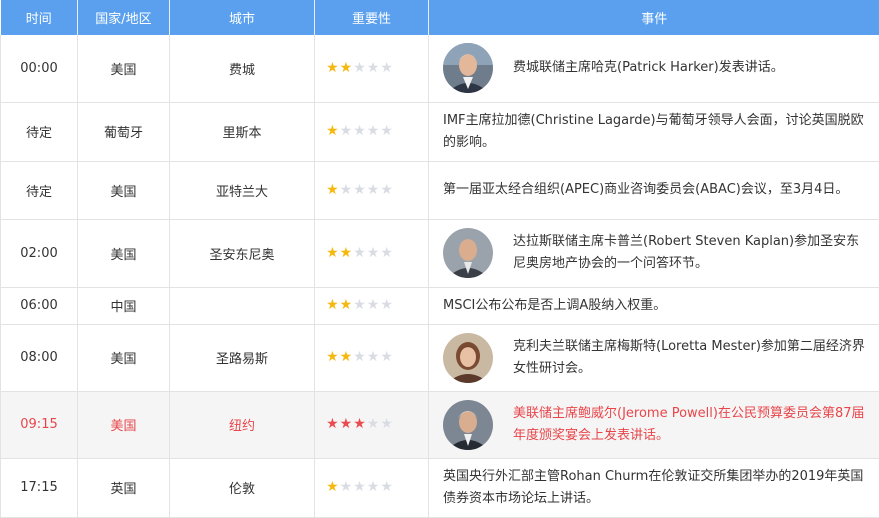  What do you see at coordinates (242, 132) in the screenshot?
I see `city-cell: 里斯本` at bounding box center [242, 132].